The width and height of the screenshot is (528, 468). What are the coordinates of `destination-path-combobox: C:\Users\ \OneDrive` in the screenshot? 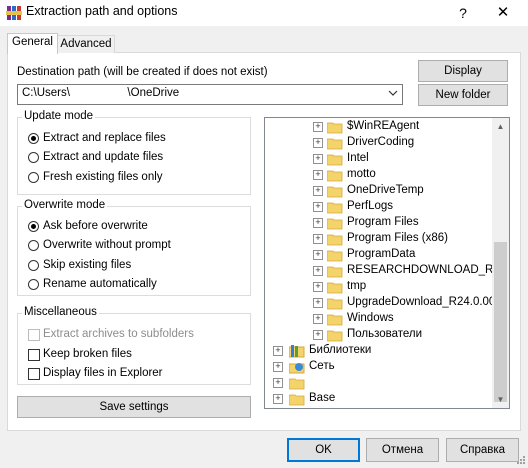 It's located at (210, 94).